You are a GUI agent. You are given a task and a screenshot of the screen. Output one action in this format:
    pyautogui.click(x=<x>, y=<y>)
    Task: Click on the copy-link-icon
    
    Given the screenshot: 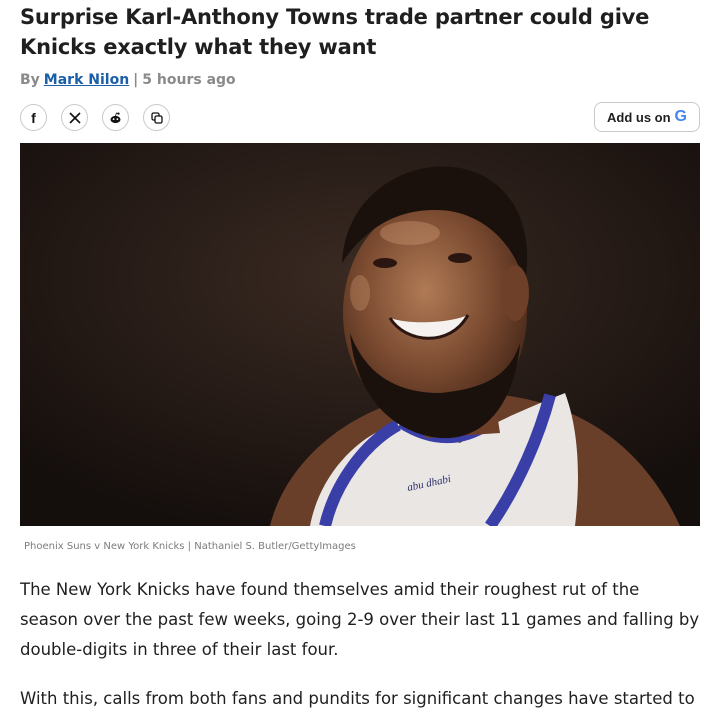 What is the action you would take?
    pyautogui.click(x=156, y=117)
    